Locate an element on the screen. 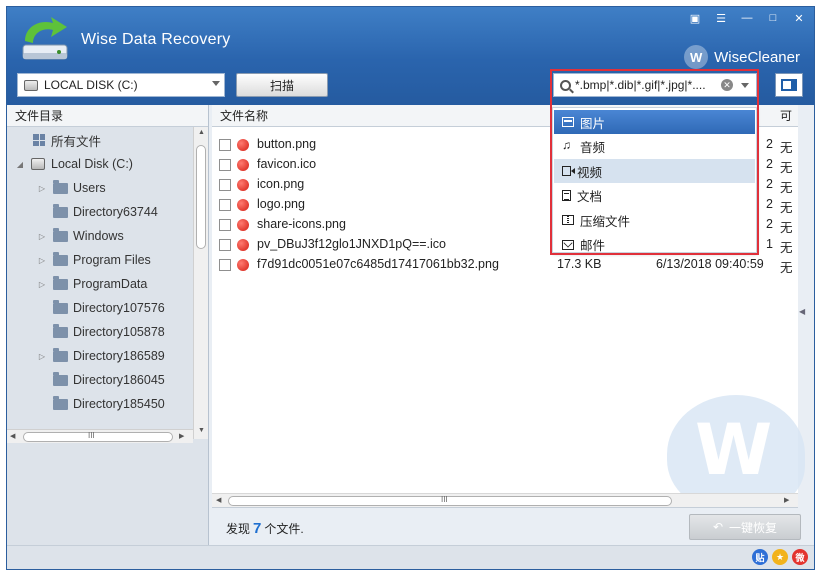  tree-item: Directory185450 is located at coordinates (101, 404).